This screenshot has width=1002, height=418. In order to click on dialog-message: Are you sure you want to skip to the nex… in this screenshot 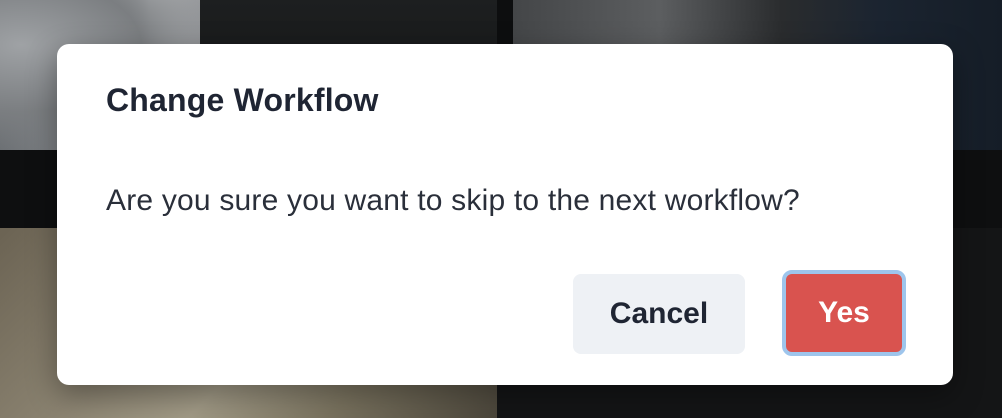, I will do `click(453, 200)`.